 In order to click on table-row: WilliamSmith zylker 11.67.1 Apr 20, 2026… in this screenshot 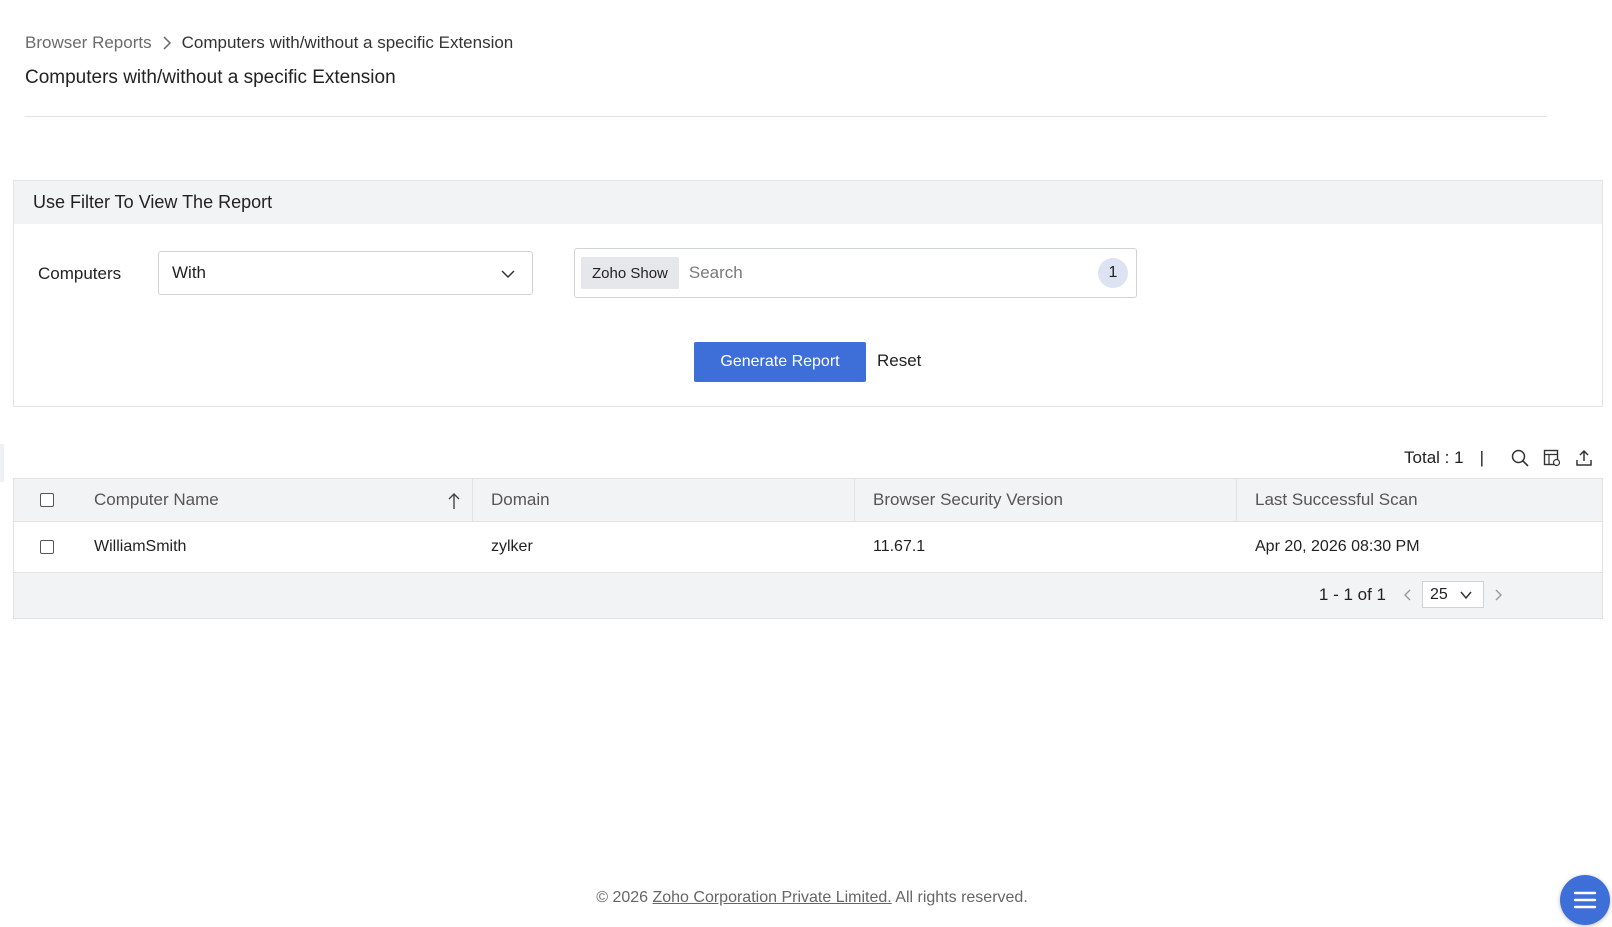, I will do `click(808, 547)`.